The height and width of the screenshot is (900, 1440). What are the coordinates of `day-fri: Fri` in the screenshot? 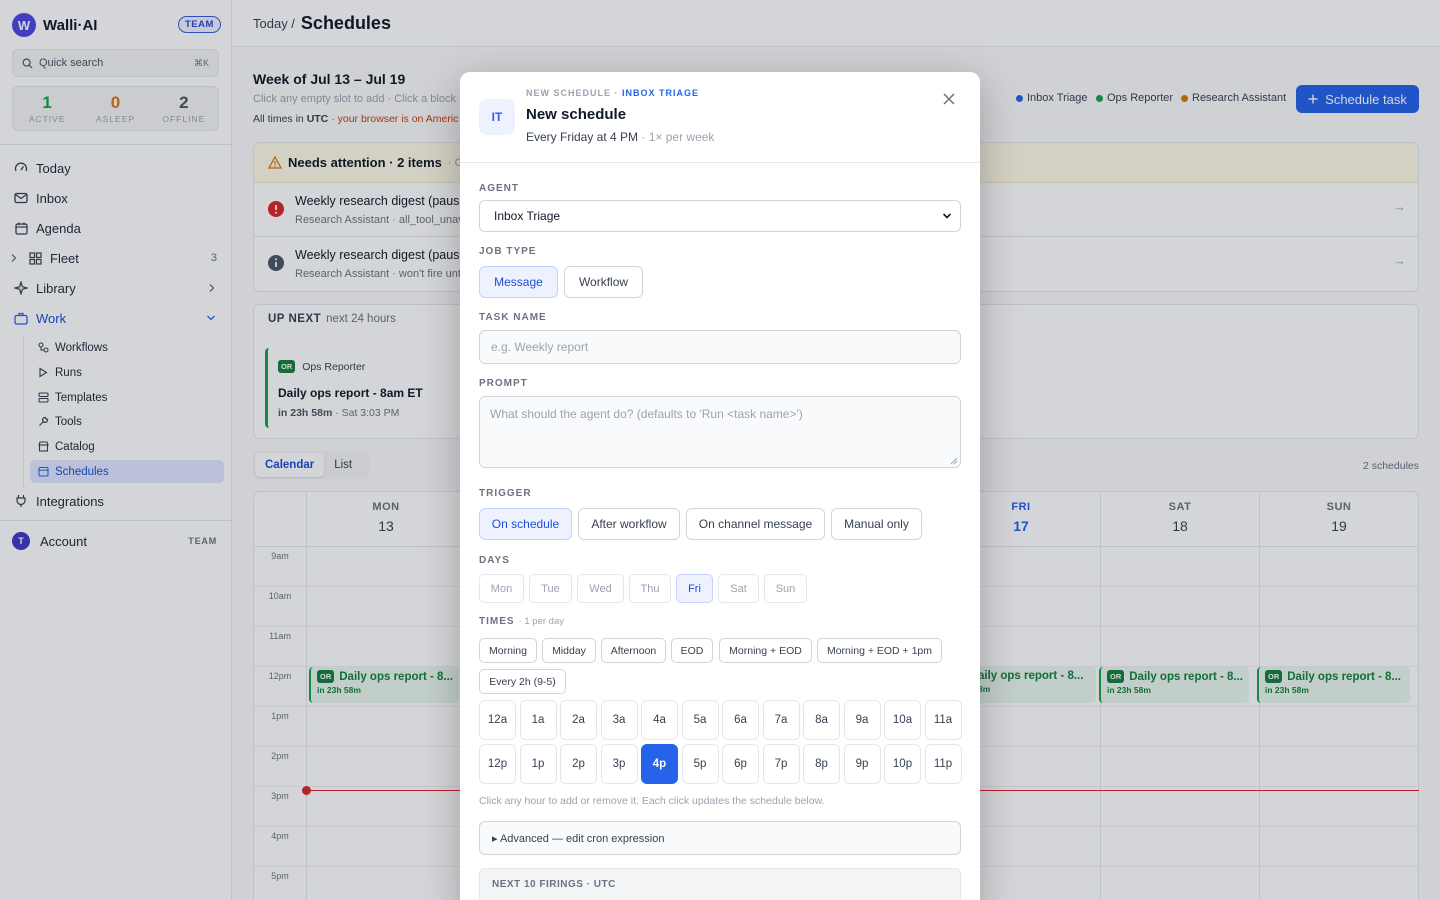 It's located at (694, 588).